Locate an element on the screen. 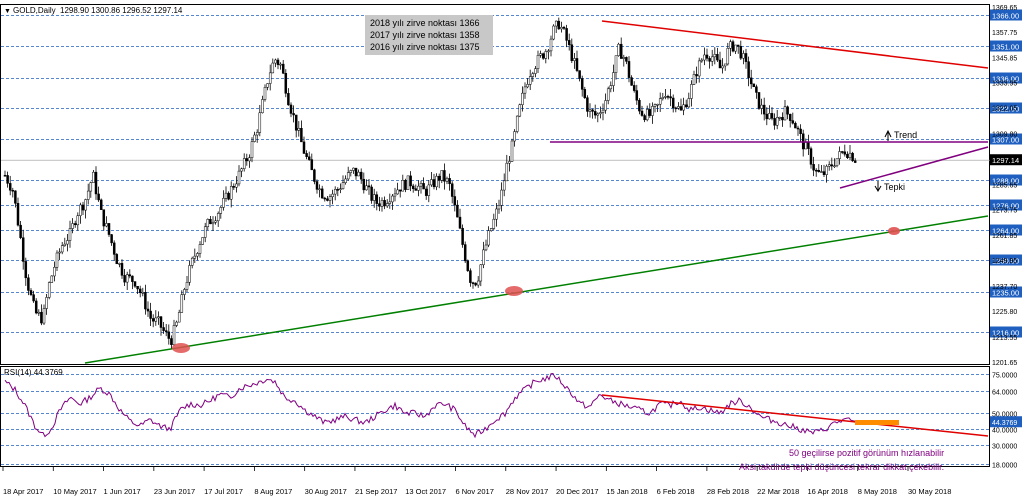  date-label: 16 Apr 2018 is located at coordinates (827, 491).